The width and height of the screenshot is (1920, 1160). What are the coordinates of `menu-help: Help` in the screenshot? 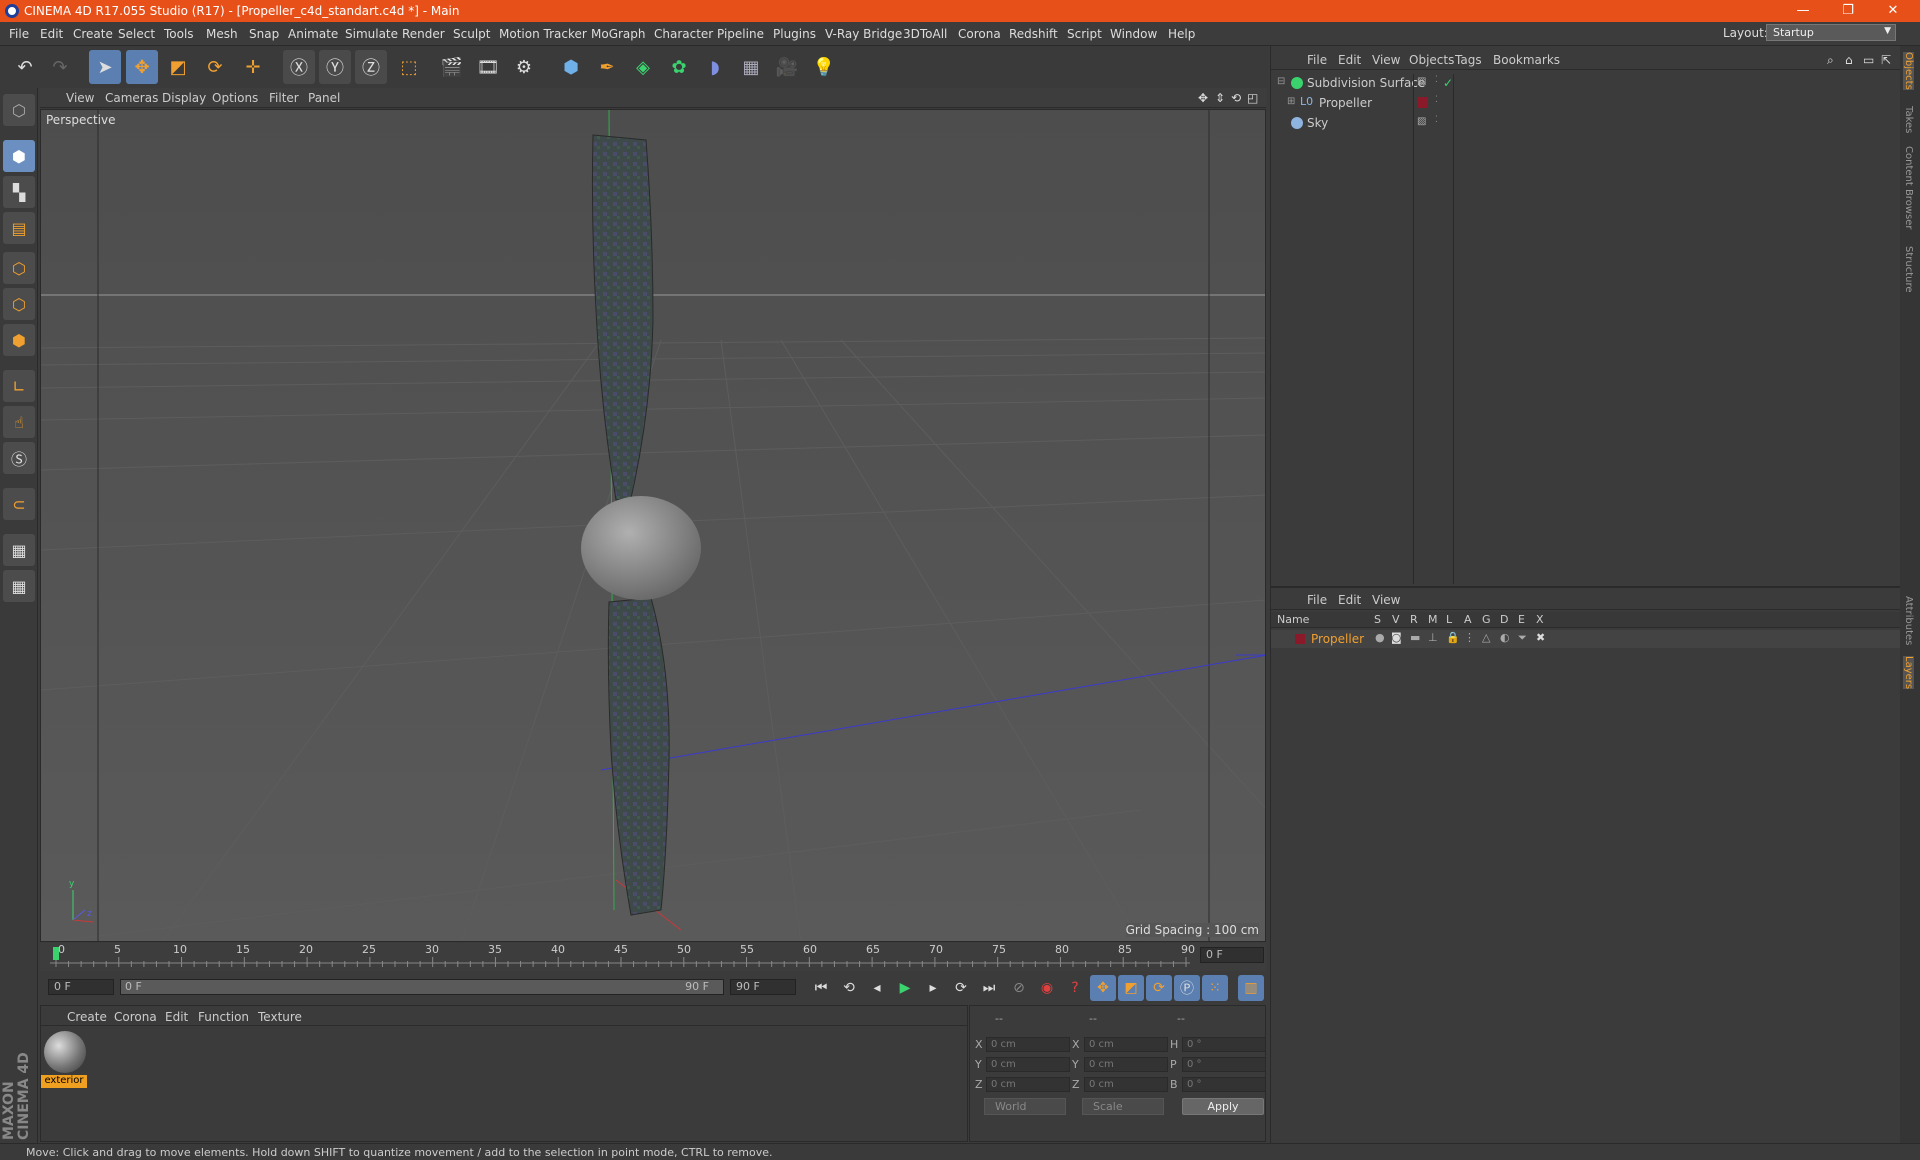 It's located at (1181, 34).